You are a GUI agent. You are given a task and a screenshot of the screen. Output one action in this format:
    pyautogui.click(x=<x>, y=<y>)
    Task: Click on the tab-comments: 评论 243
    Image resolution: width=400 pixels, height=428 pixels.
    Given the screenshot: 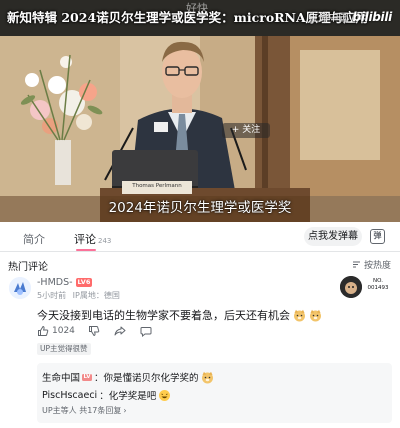 What is the action you would take?
    pyautogui.click(x=92, y=239)
    